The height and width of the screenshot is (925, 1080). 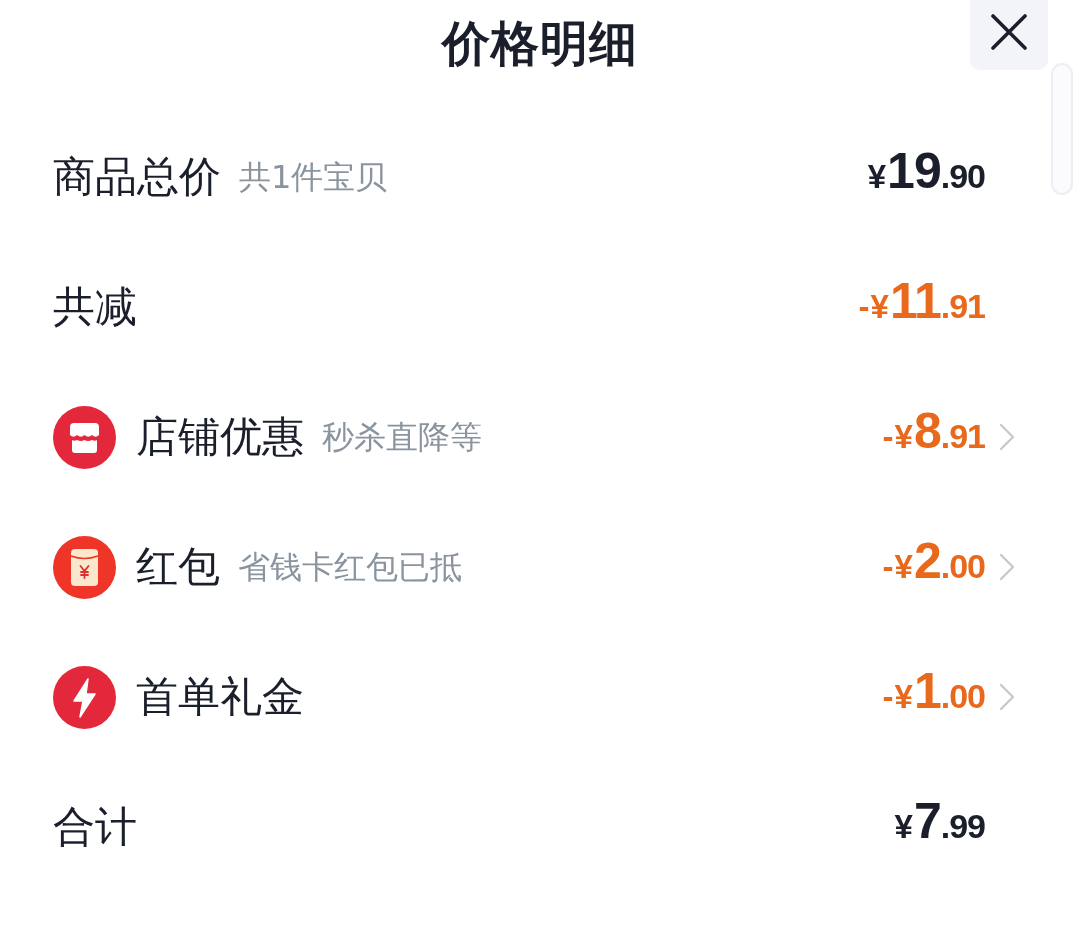 What do you see at coordinates (939, 821) in the screenshot?
I see `price-amount: ¥7.99` at bounding box center [939, 821].